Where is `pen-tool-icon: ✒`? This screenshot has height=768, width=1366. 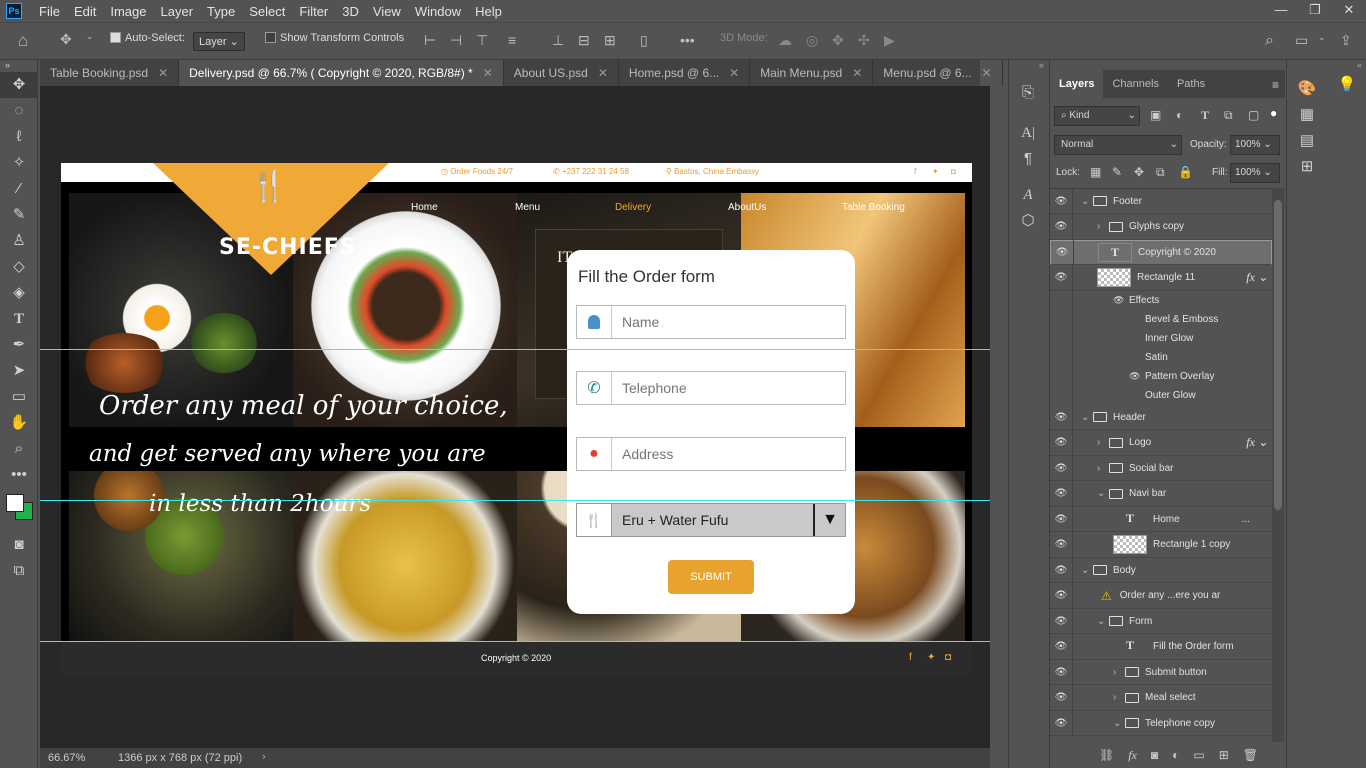
pen-tool-icon: ✒ is located at coordinates (19, 345).